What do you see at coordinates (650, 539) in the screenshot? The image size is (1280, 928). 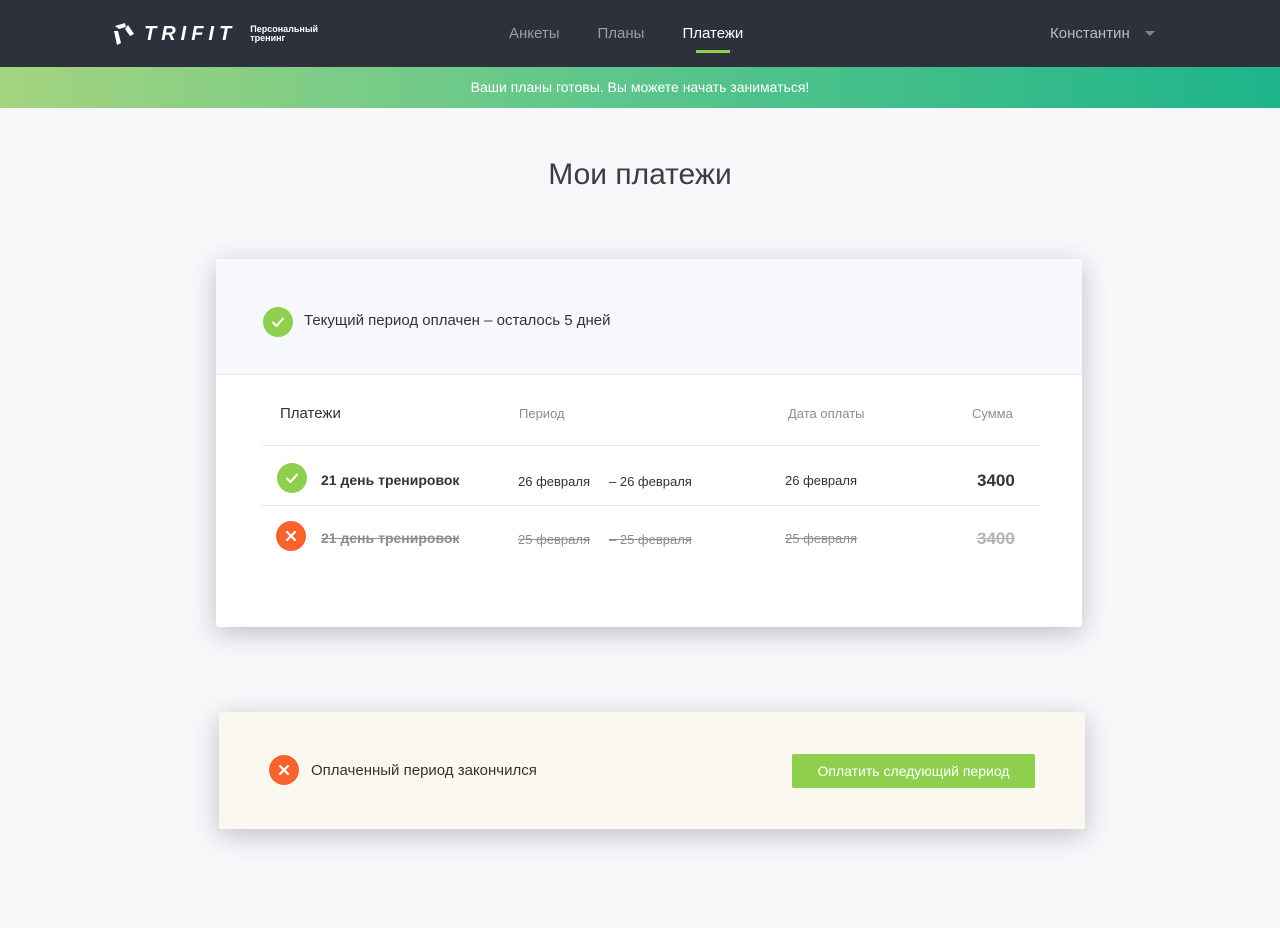 I see `period-end: – 25 февраля` at bounding box center [650, 539].